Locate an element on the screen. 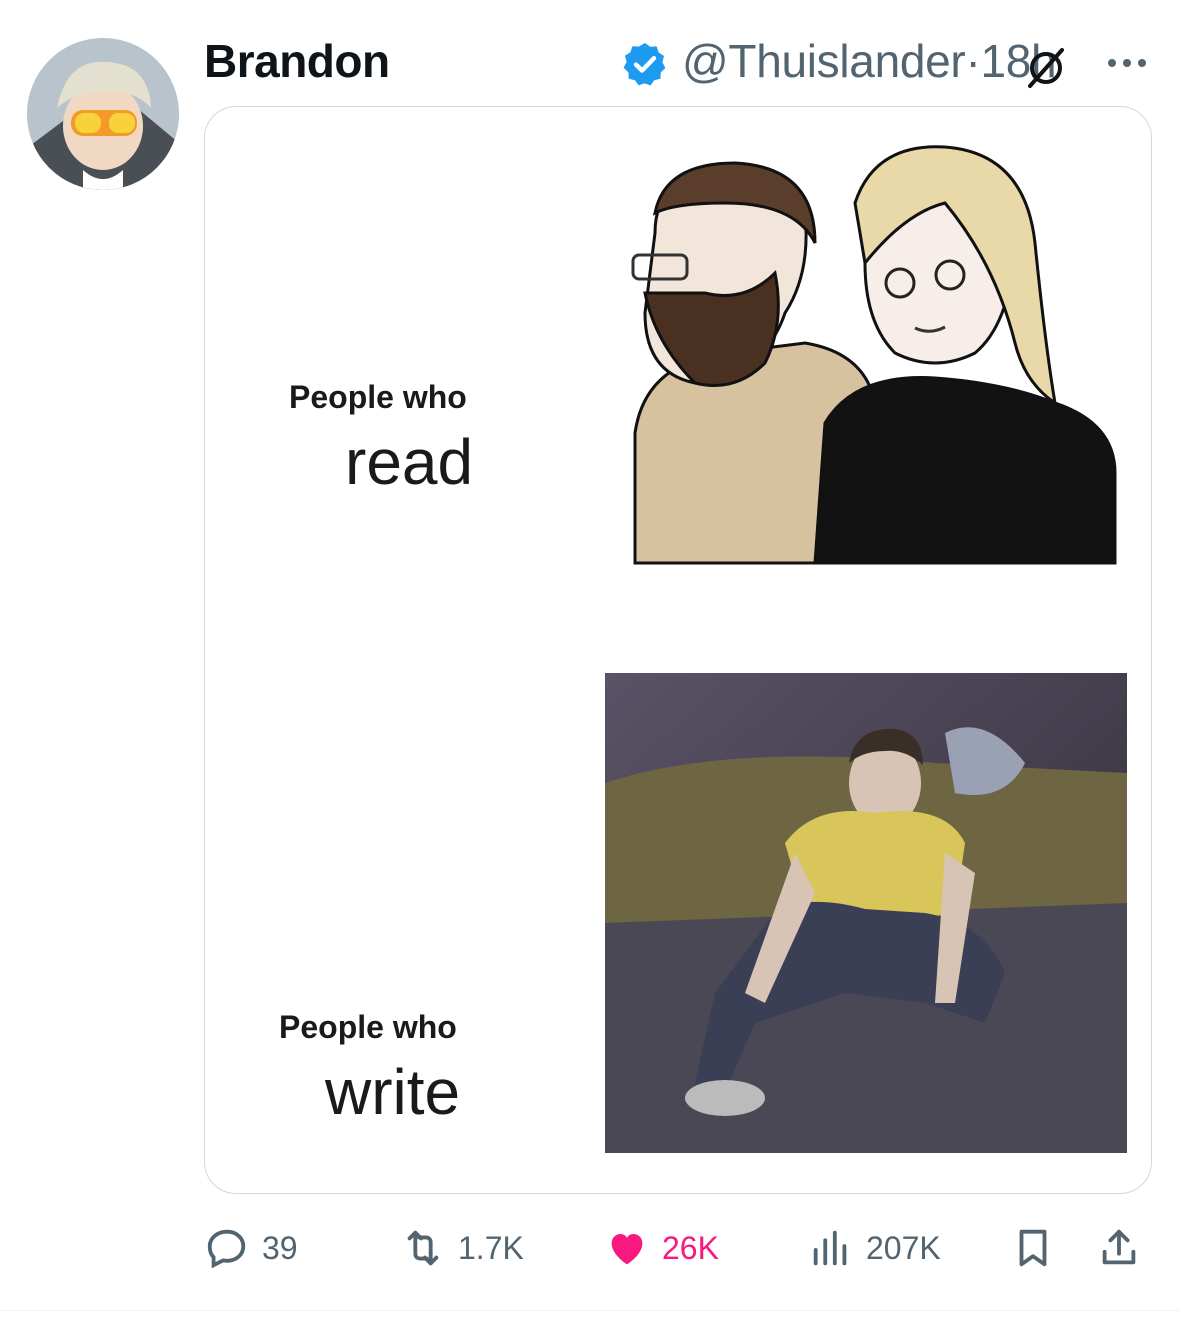 The image size is (1179, 1319). repost-button: 1.7K is located at coordinates (462, 1248).